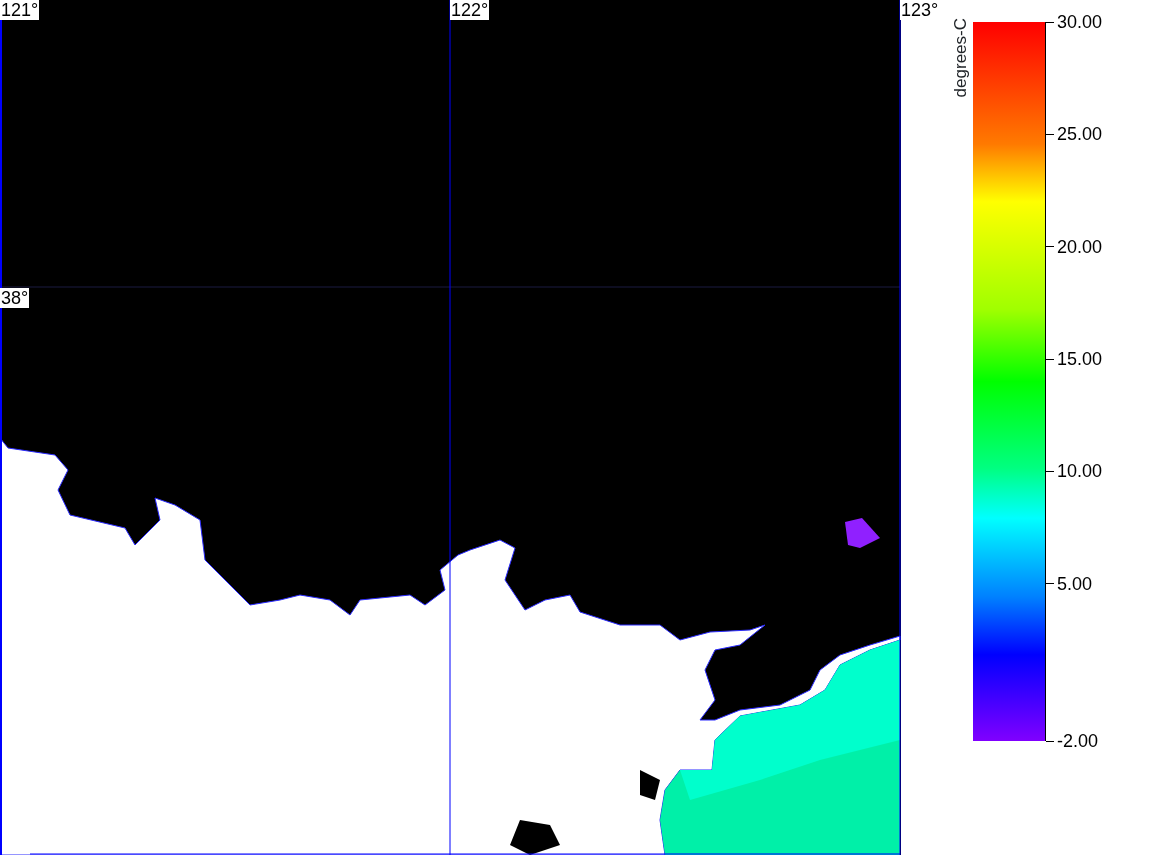 This screenshot has width=1166, height=855. Describe the element at coordinates (920, 10) in the screenshot. I see `longitude-label: 123°` at that location.